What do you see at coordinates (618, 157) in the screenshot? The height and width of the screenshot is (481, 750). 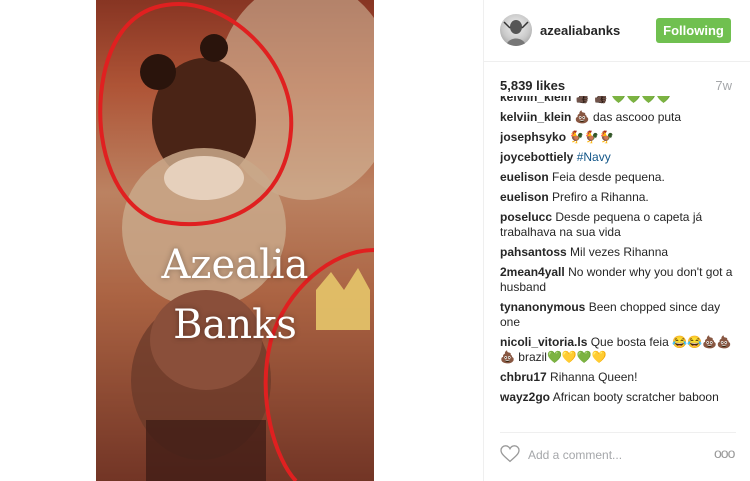 I see `comment: joycebottiely #Navy` at bounding box center [618, 157].